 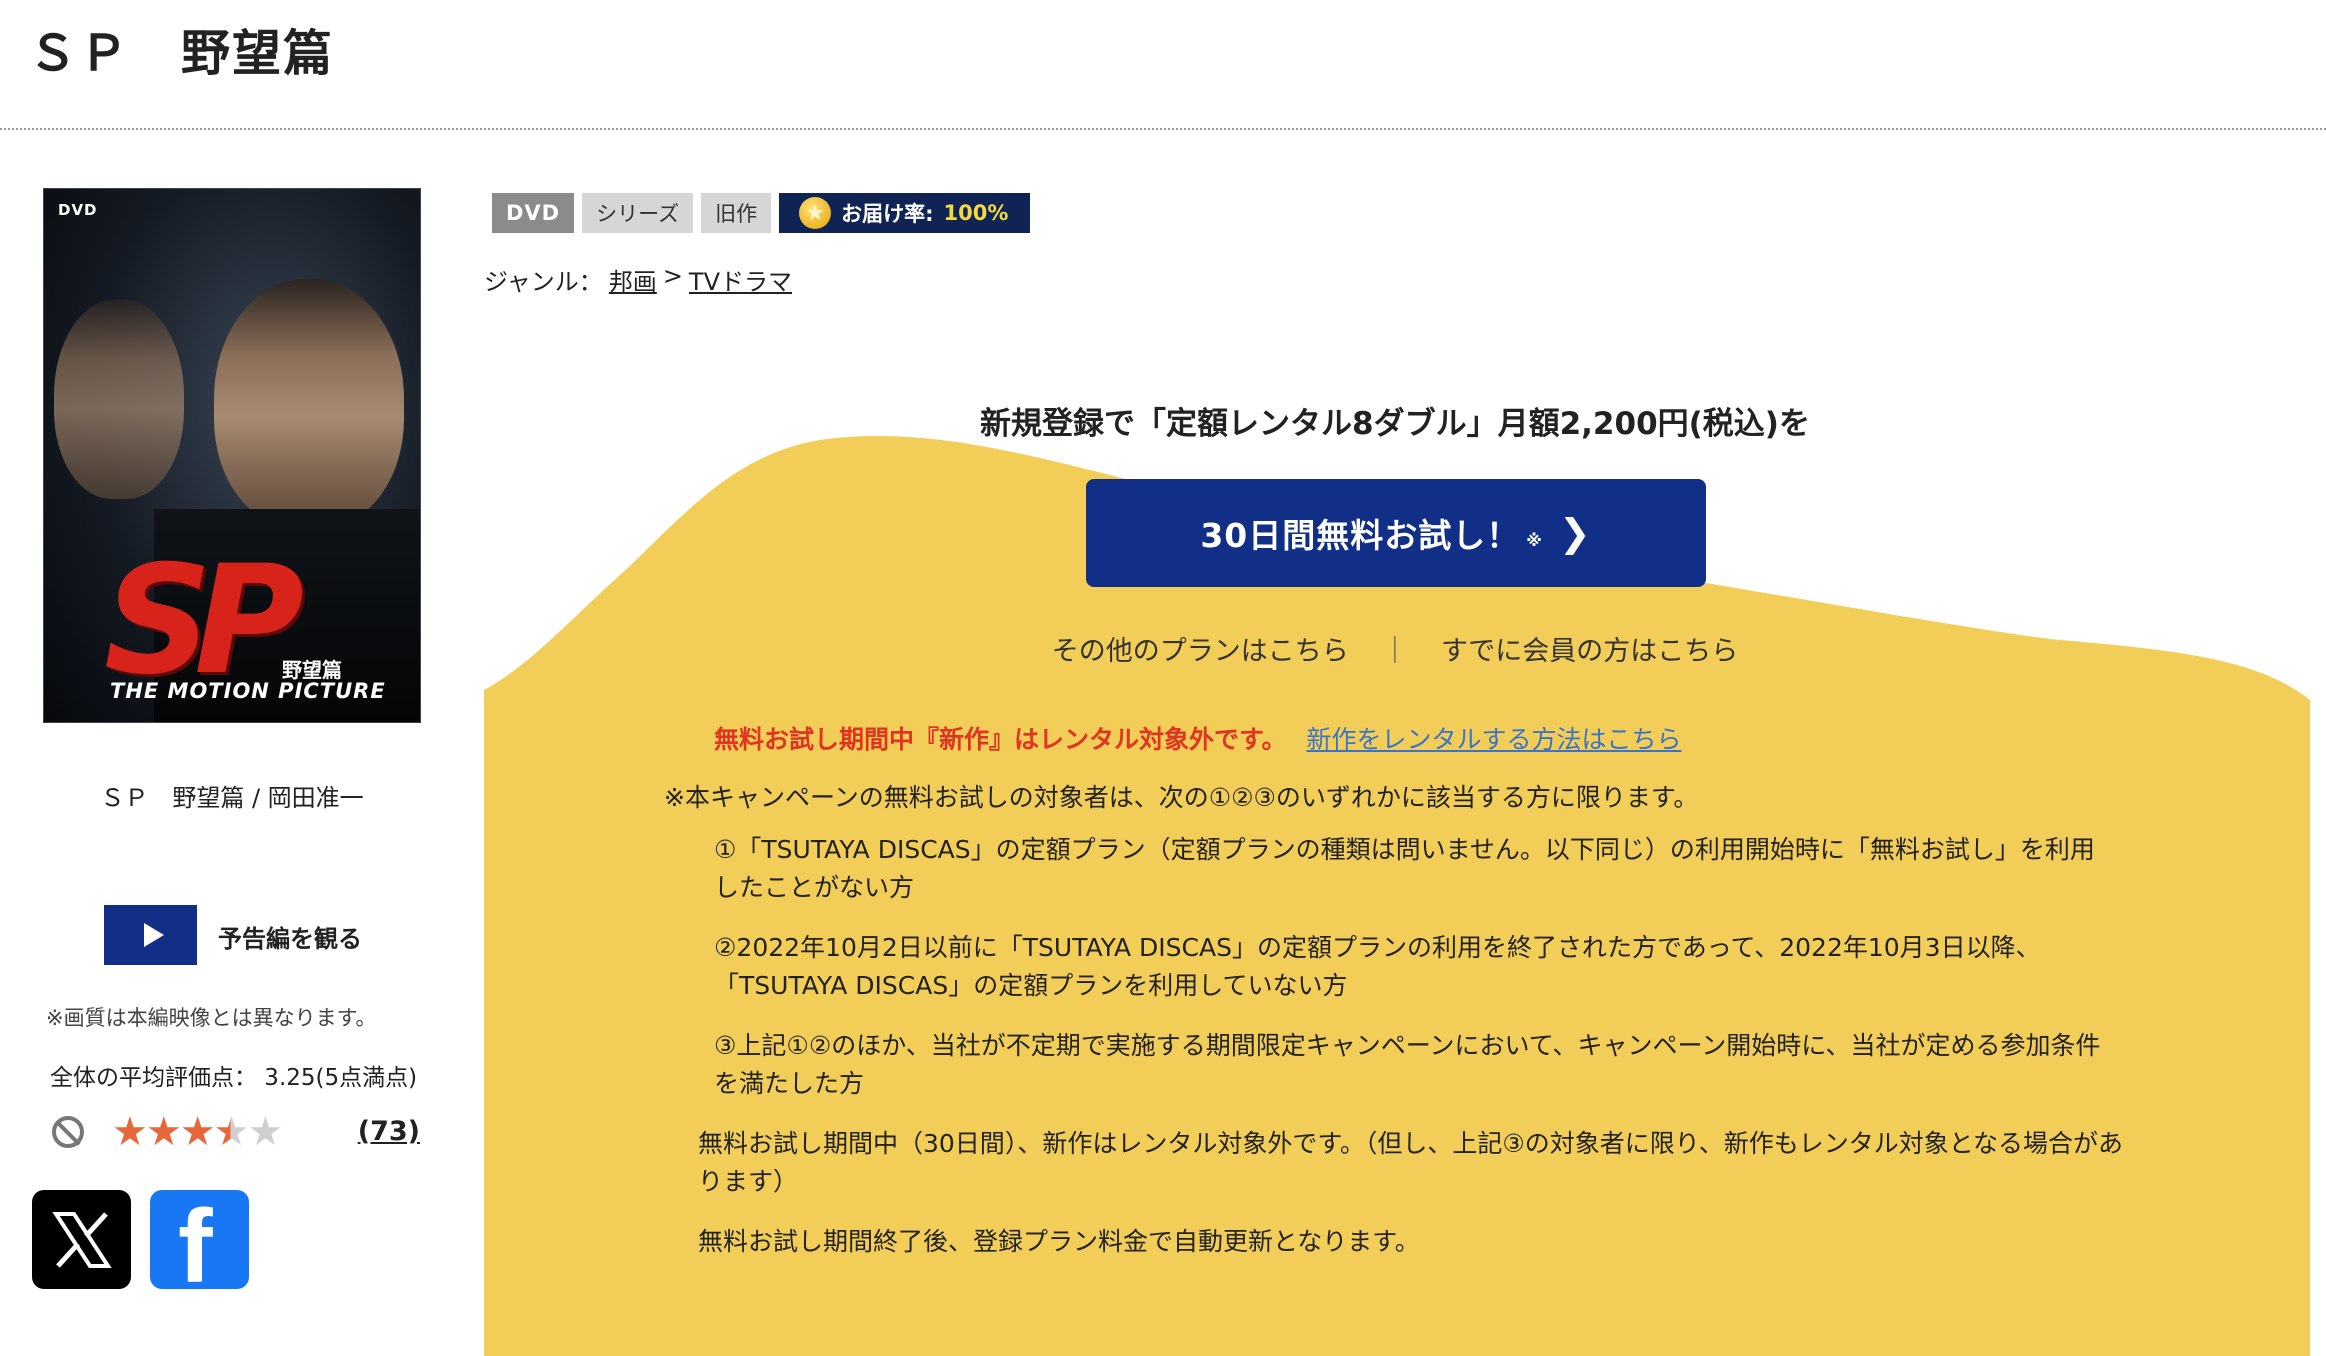 What do you see at coordinates (1395, 424) in the screenshot?
I see `promo-headline: 新規登録で「定額レンタル8ダブル」月額2,200円(税込)を` at bounding box center [1395, 424].